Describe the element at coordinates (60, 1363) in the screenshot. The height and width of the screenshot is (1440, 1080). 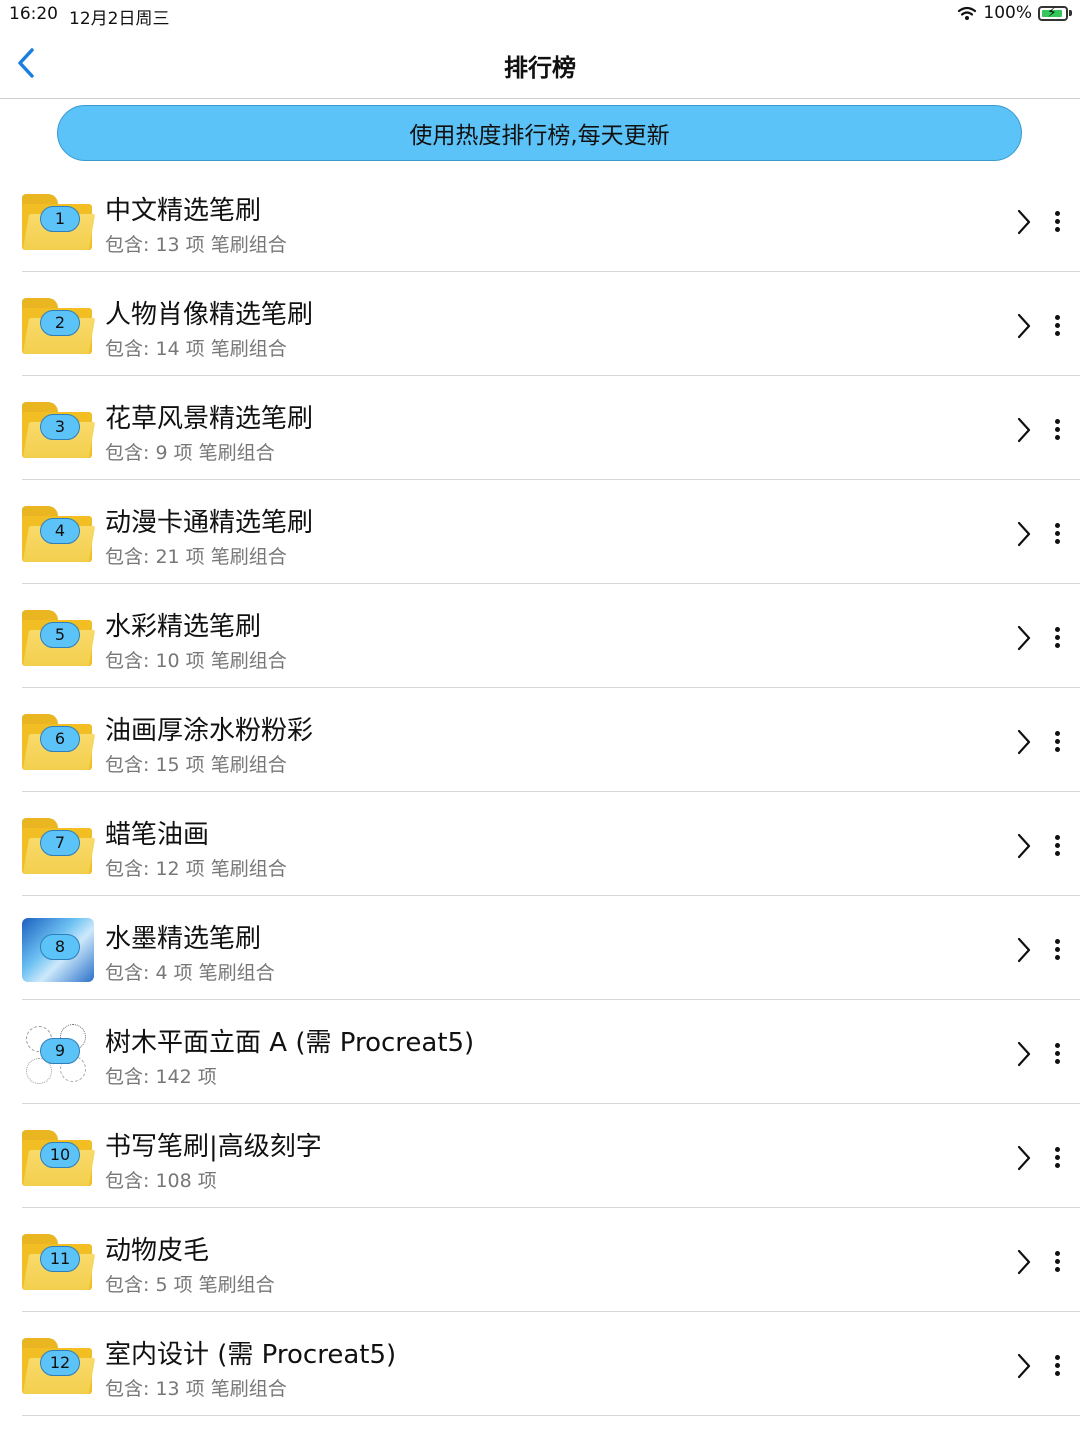
I see `rank-badge: 12` at that location.